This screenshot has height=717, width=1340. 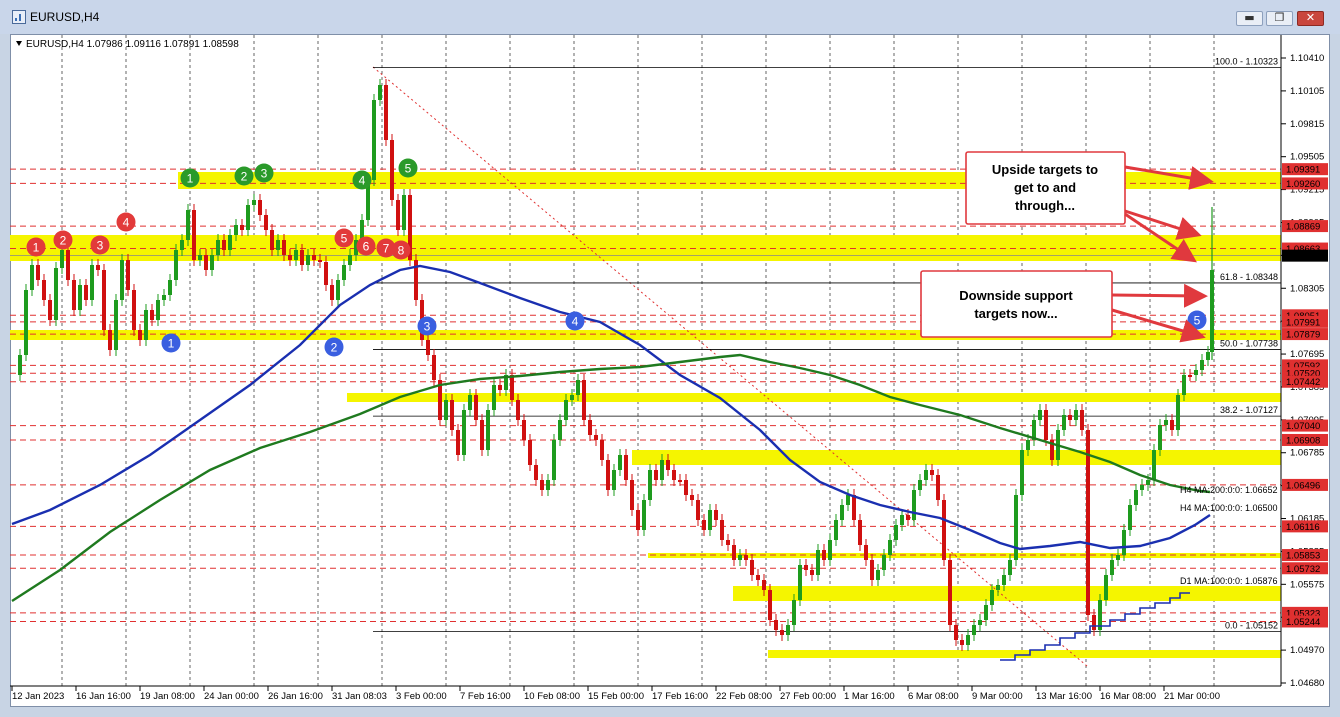 What do you see at coordinates (1303, 170) in the screenshot?
I see `level-price-label: 1.09391` at bounding box center [1303, 170].